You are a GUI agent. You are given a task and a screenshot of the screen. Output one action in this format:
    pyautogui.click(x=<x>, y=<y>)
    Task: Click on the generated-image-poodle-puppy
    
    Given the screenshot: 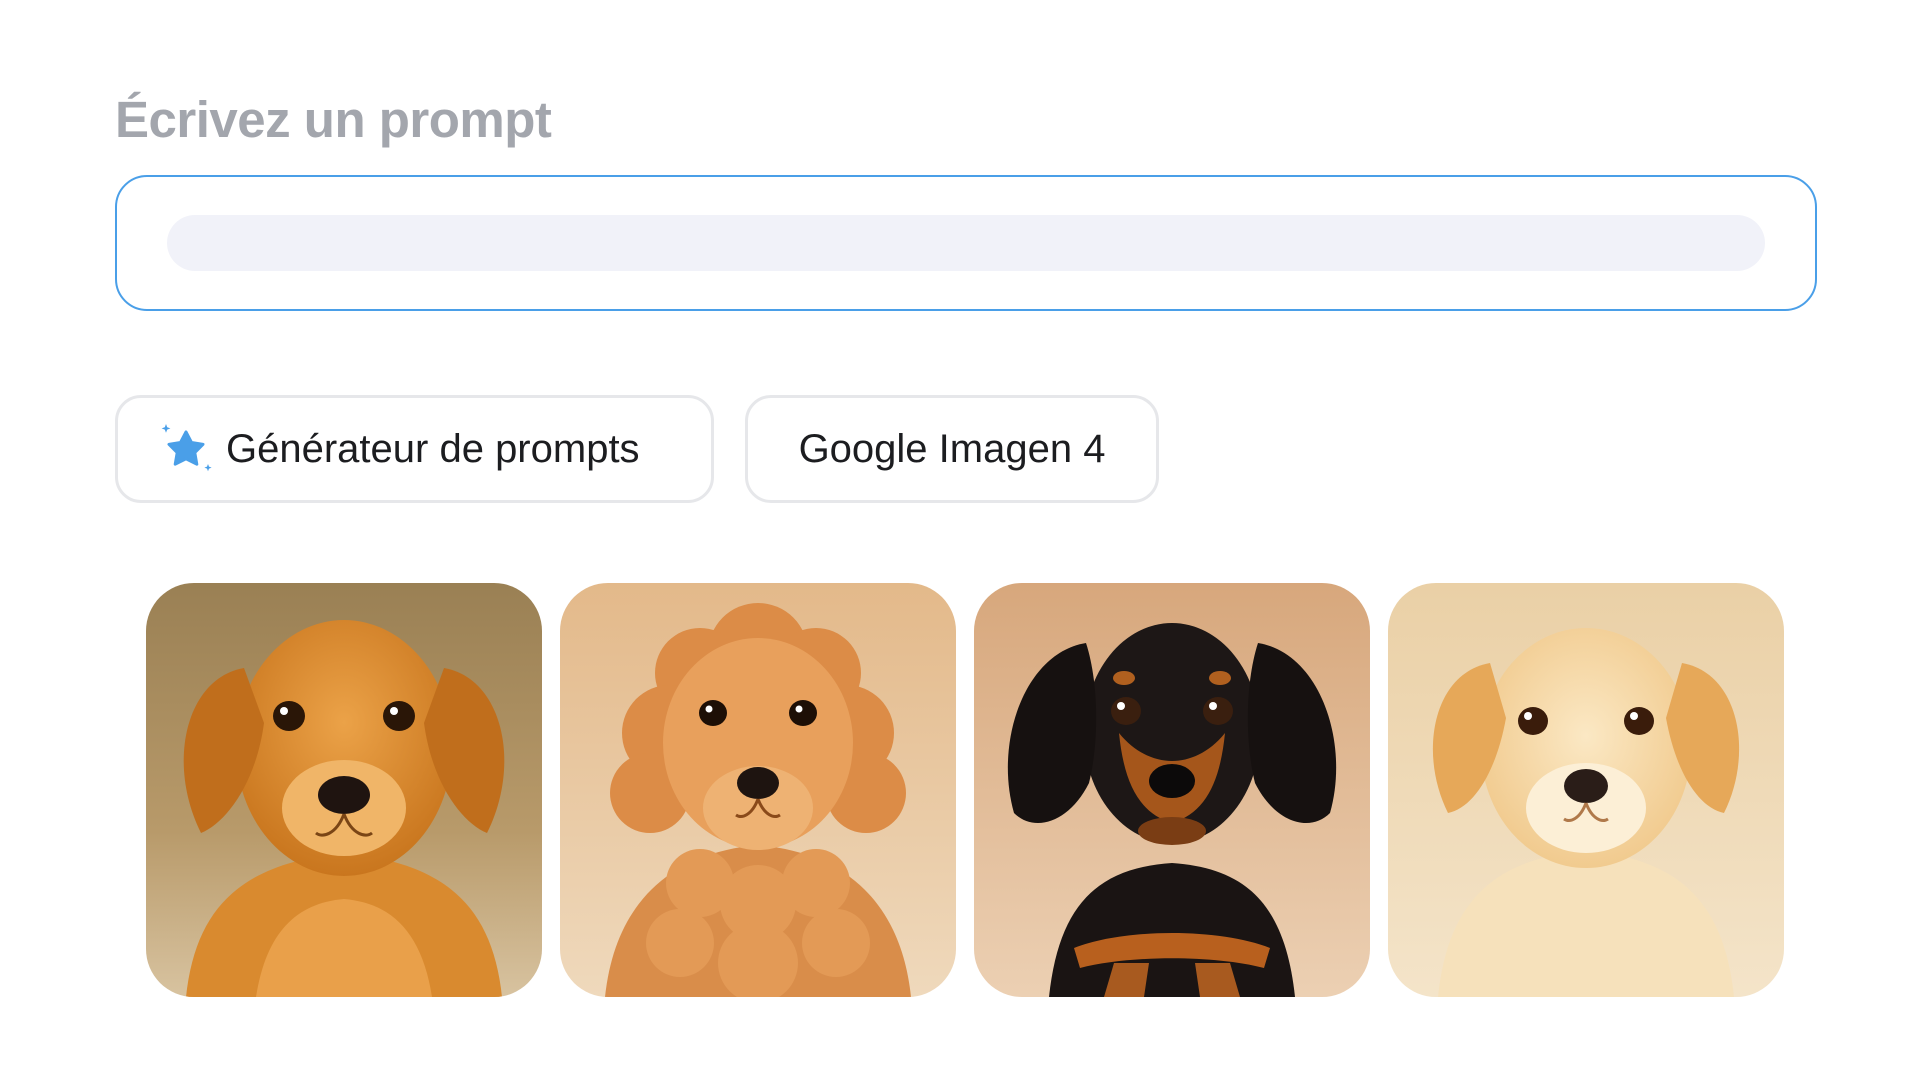 What is the action you would take?
    pyautogui.click(x=758, y=790)
    